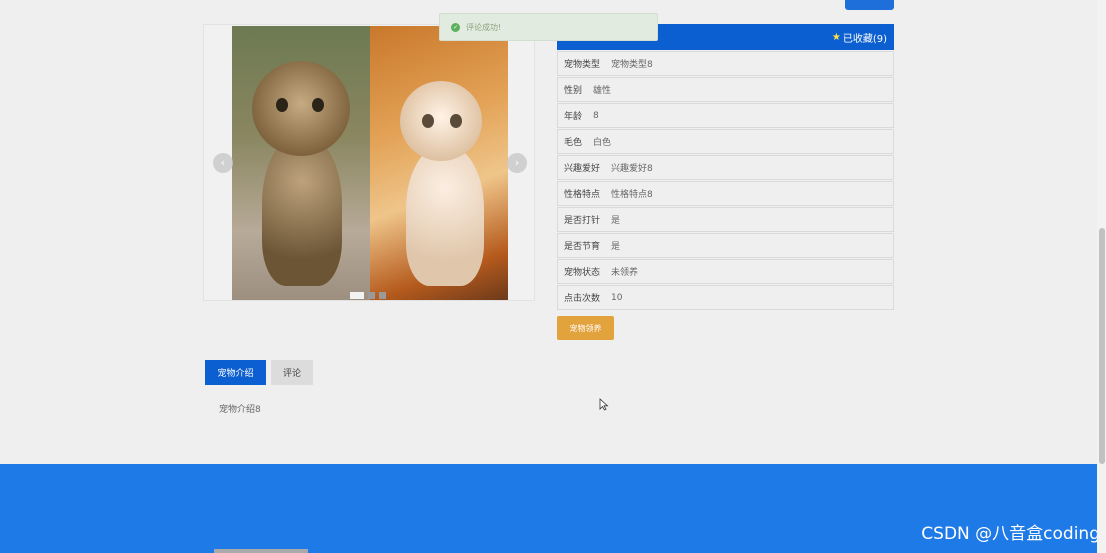 This screenshot has height=553, width=1106. What do you see at coordinates (582, 169) in the screenshot?
I see `detail-label: 兴趣爱好` at bounding box center [582, 169].